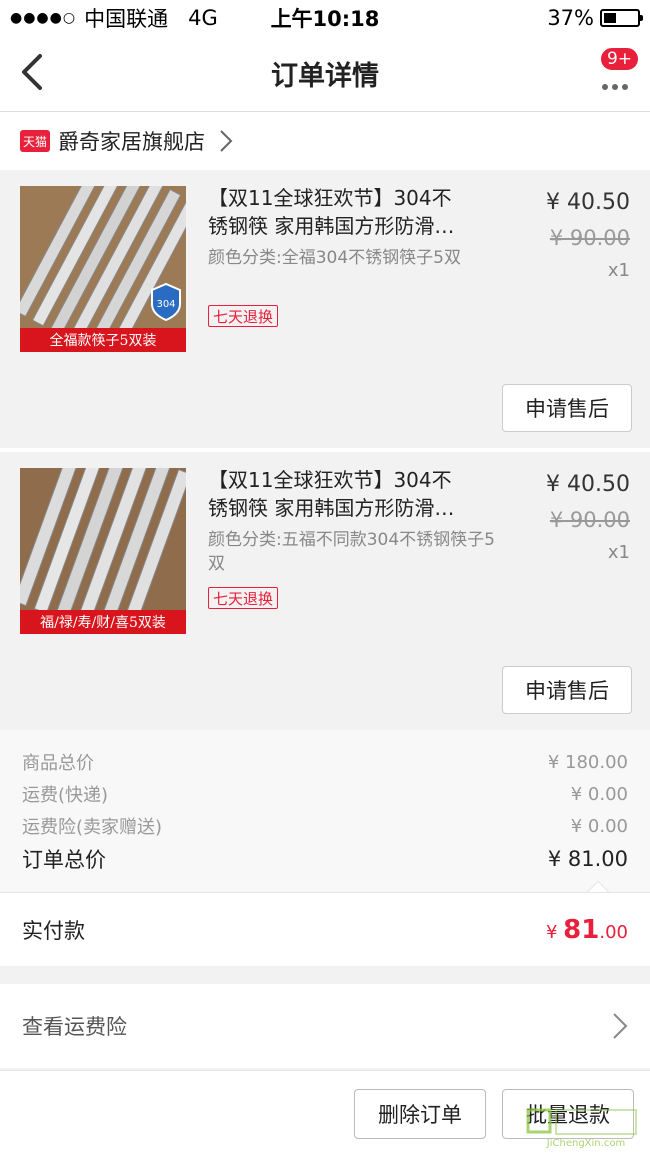 The image size is (650, 1156). I want to click on page-title: 订单详情, so click(325, 76).